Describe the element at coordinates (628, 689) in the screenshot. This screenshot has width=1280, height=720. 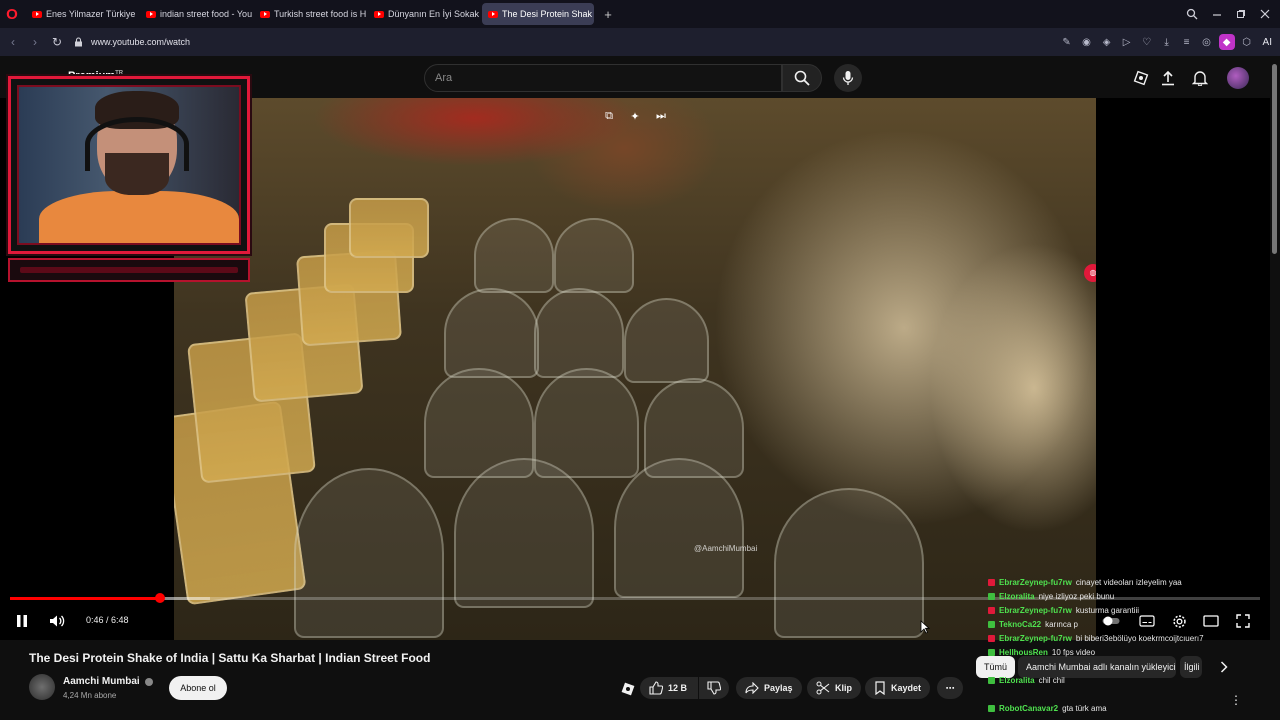
I see `sparkle-action-icon` at that location.